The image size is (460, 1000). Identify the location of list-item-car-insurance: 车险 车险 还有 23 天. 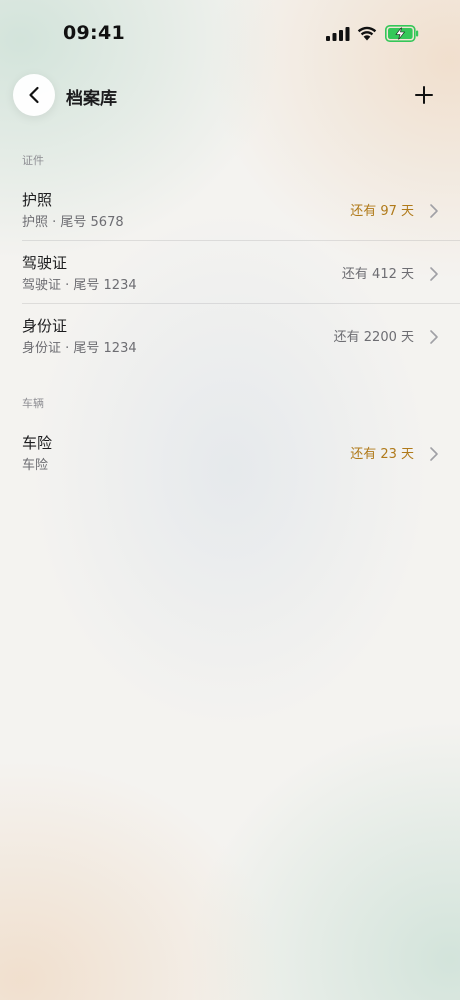
(230, 454).